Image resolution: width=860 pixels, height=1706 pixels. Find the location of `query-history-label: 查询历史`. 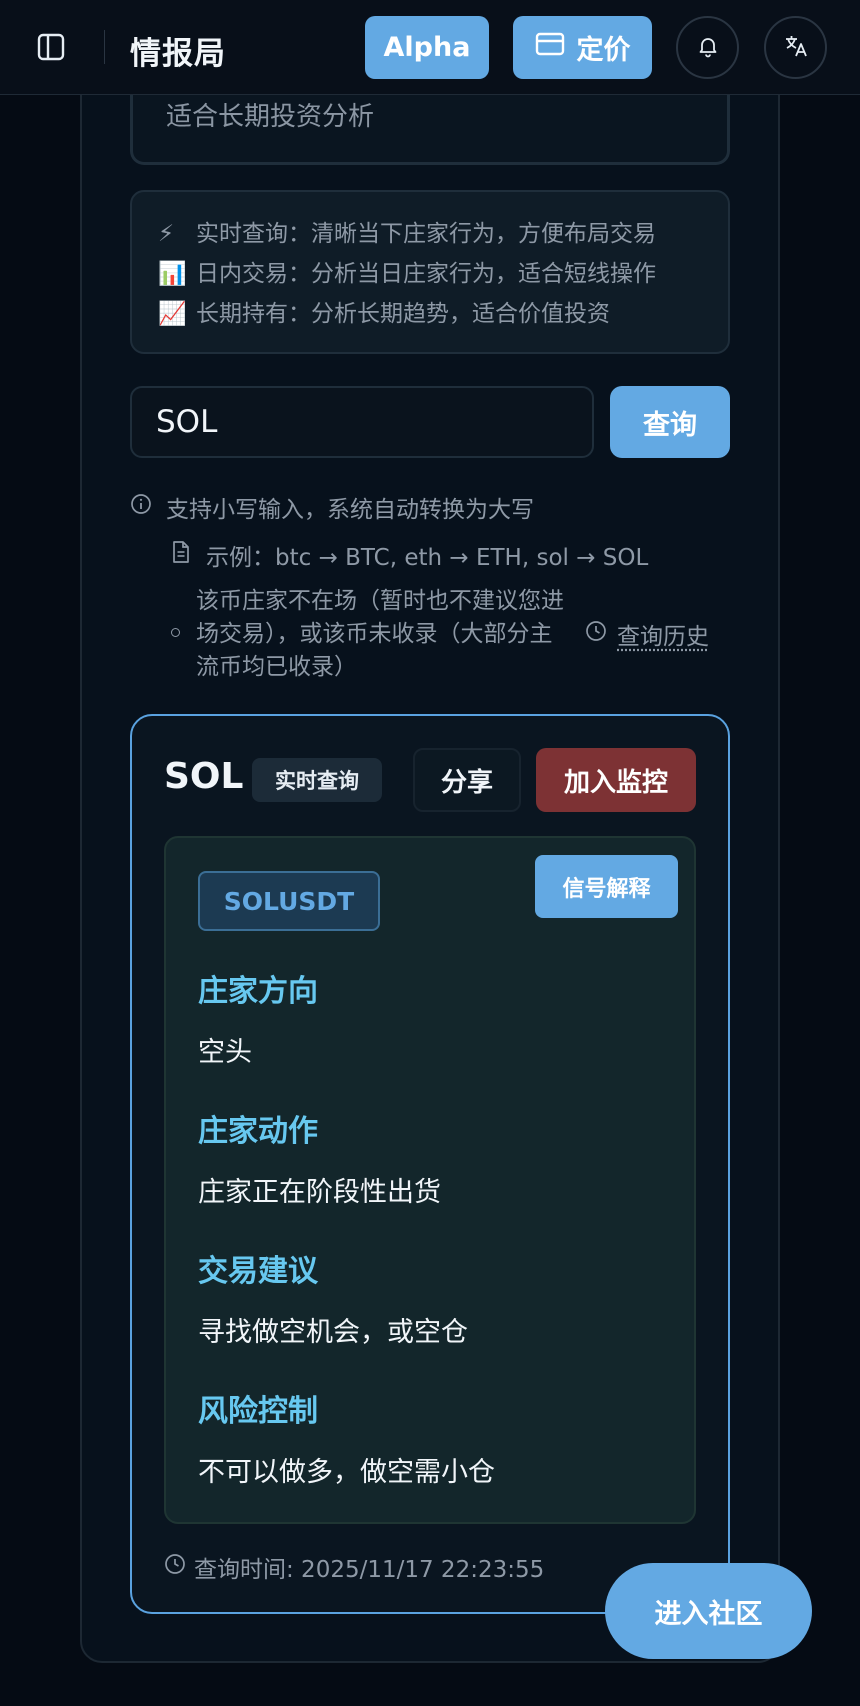

query-history-label: 查询历史 is located at coordinates (663, 637).